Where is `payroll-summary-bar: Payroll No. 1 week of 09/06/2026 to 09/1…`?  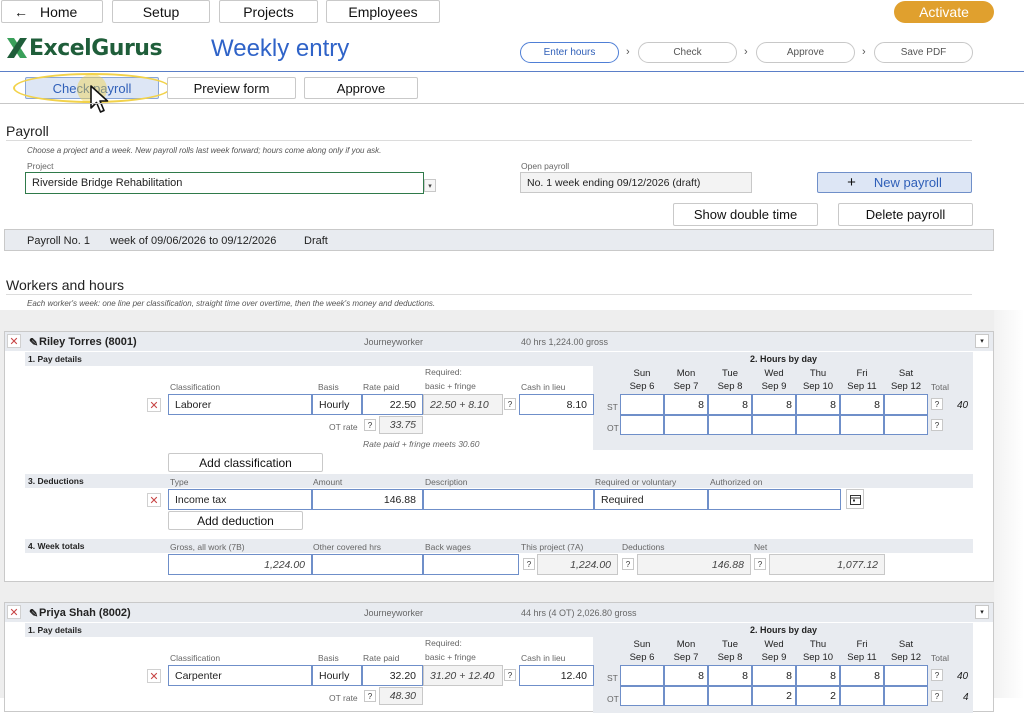
payroll-summary-bar: Payroll No. 1 week of 09/06/2026 to 09/1… is located at coordinates (499, 240).